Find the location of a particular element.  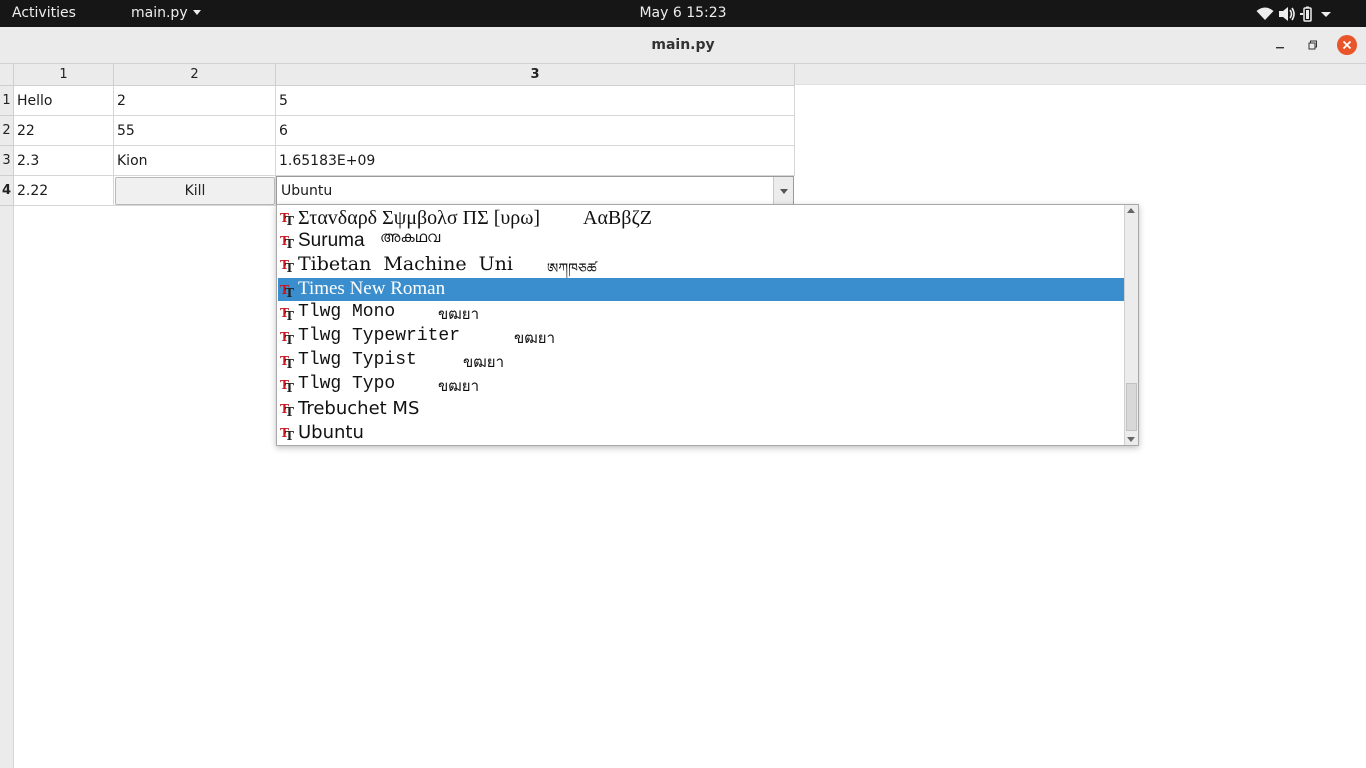

window-title: main.py is located at coordinates (683, 45).